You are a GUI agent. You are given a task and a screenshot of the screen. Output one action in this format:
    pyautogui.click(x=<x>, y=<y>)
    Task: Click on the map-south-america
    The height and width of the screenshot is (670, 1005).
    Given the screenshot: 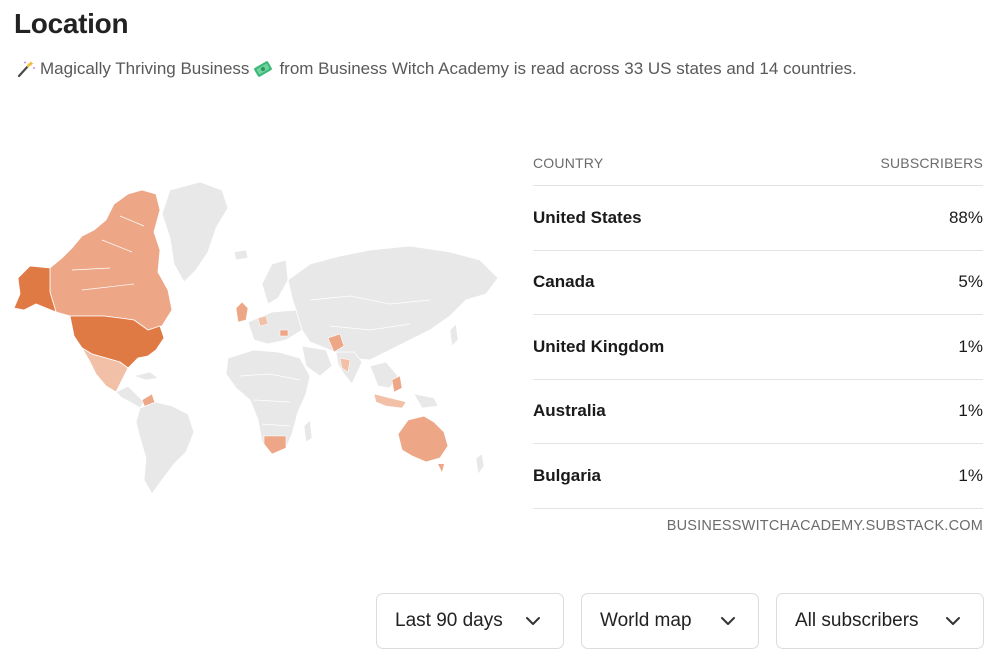 What is the action you would take?
    pyautogui.click(x=165, y=448)
    